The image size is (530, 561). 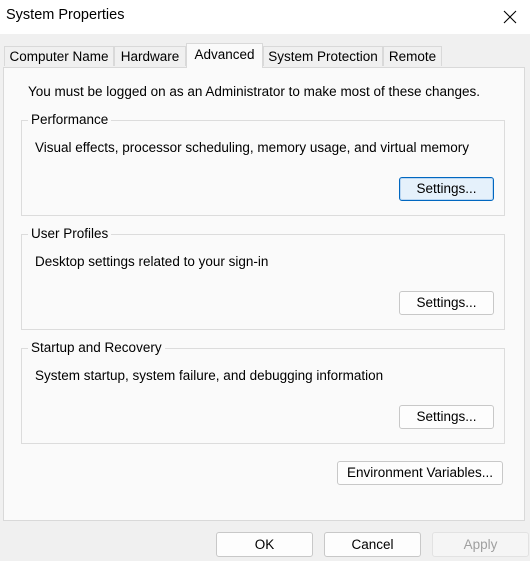 What do you see at coordinates (65, 15) in the screenshot?
I see `window-title: System Properties` at bounding box center [65, 15].